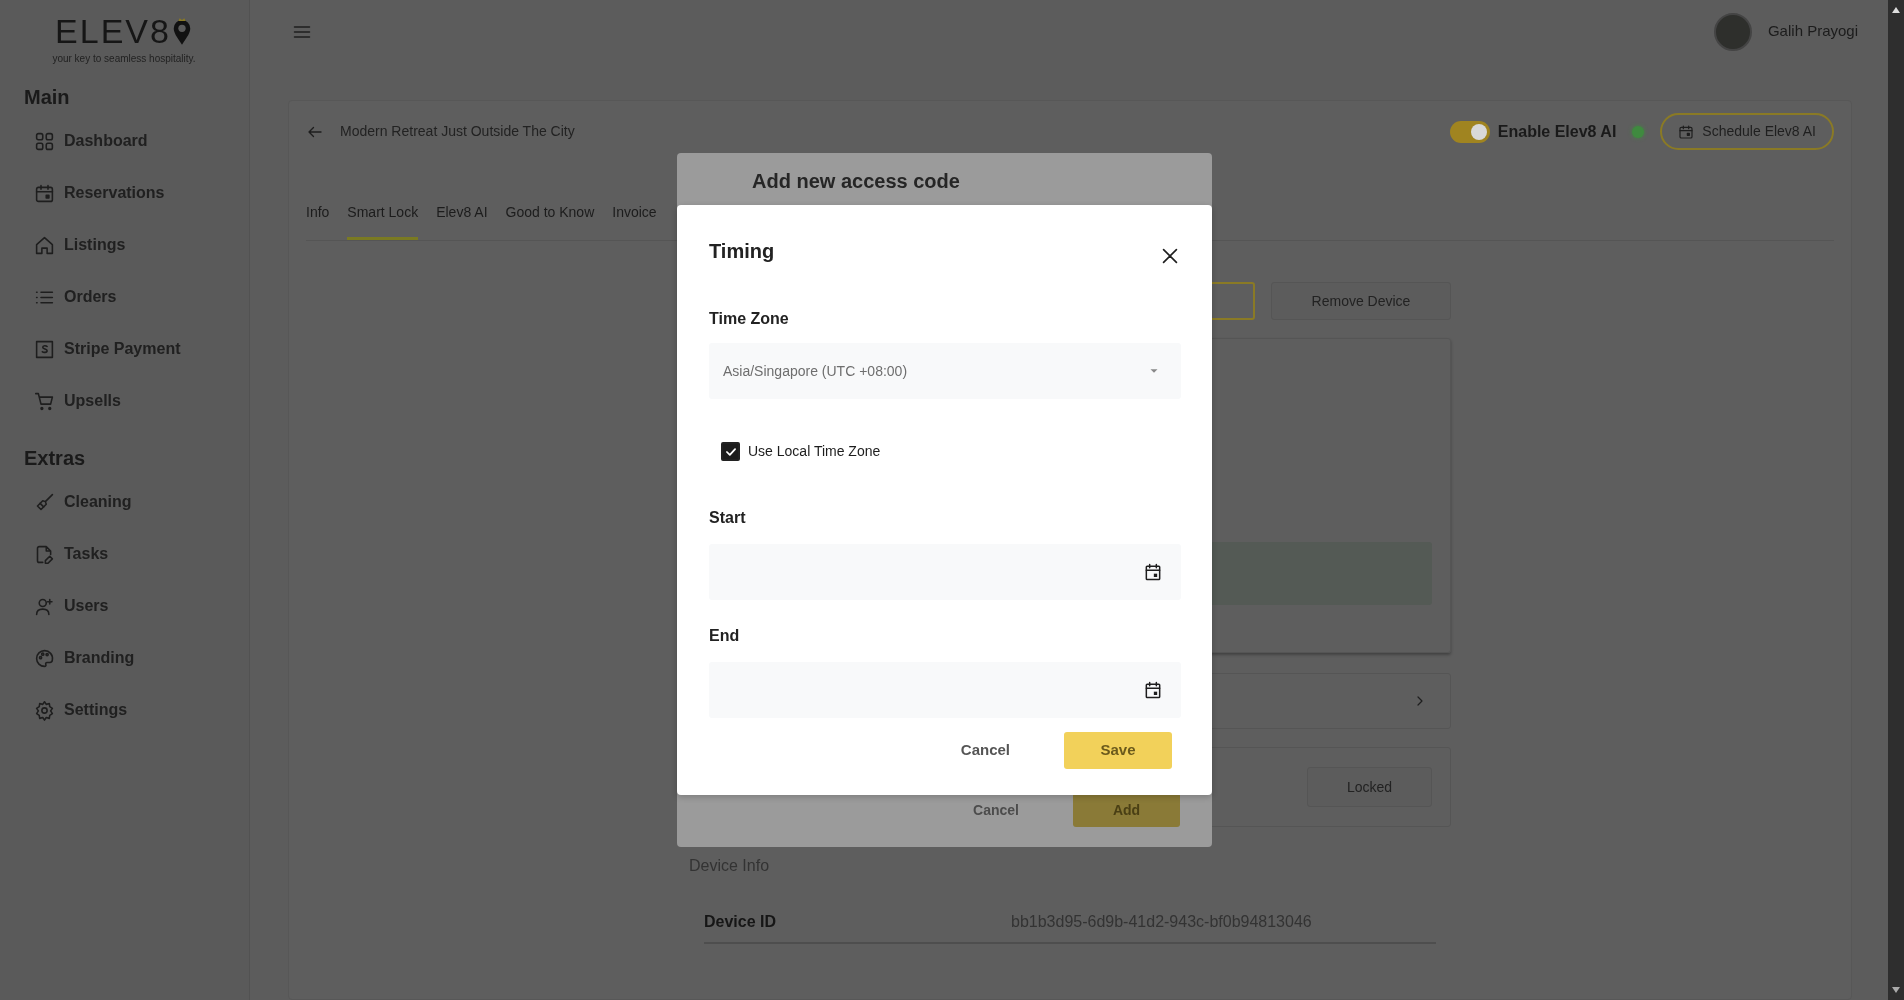 This screenshot has height=1000, width=1904. Describe the element at coordinates (44, 349) in the screenshot. I see `dollar-square-icon` at that location.